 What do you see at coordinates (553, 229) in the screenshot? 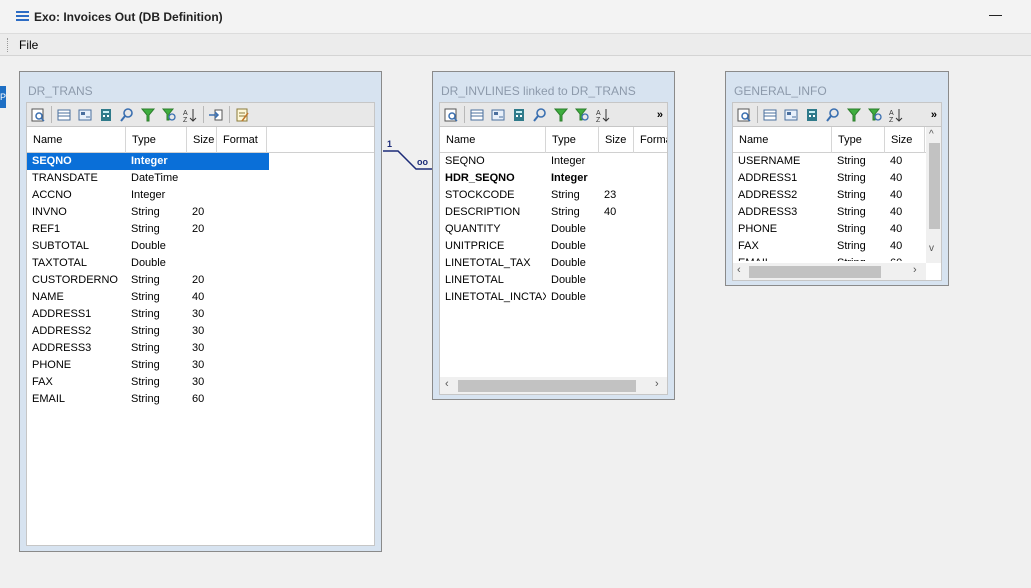
I see `table-row: QUANTITY Double` at bounding box center [553, 229].